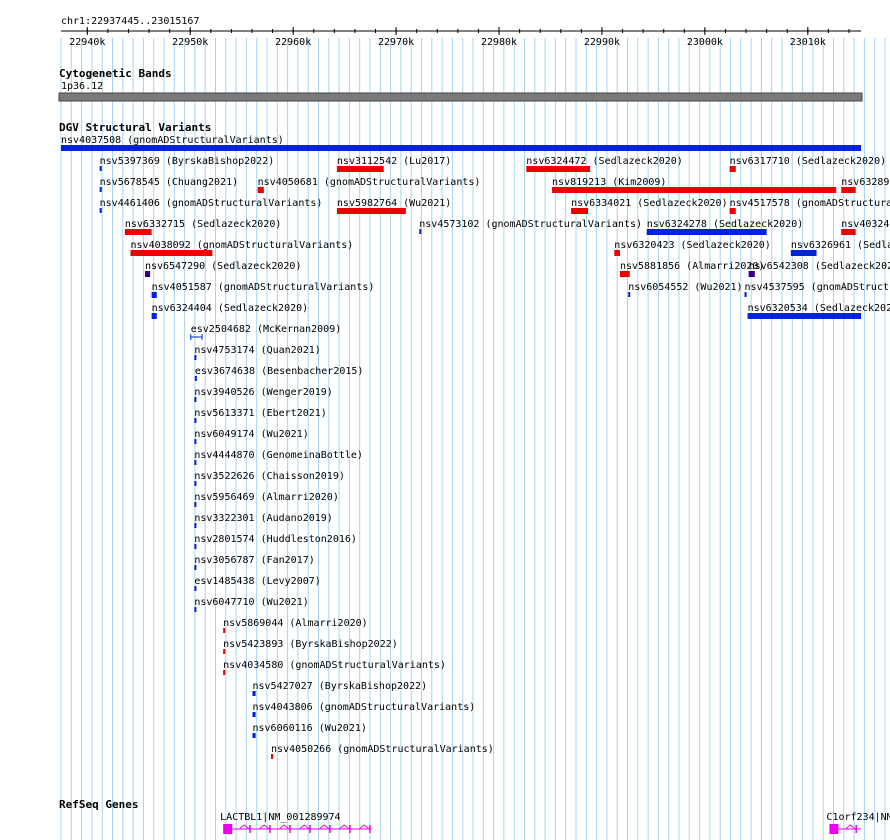 Image resolution: width=890 pixels, height=840 pixels. I want to click on dgv-feature-label: nsv3056787 (Fan2017), so click(254, 560).